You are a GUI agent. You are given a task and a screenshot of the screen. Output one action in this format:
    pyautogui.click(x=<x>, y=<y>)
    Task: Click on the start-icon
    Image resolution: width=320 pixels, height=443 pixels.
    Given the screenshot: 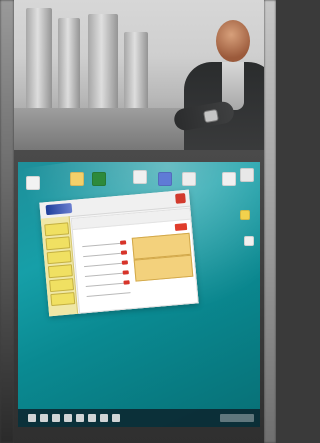 What is the action you would take?
    pyautogui.click(x=32, y=418)
    